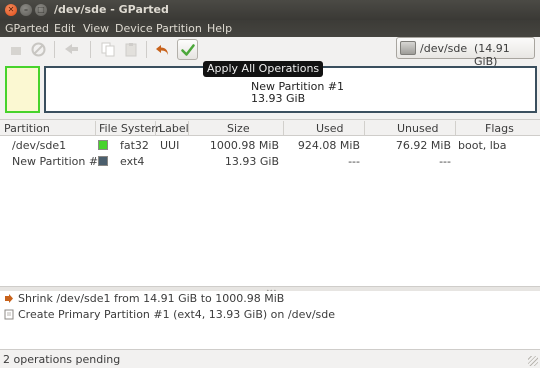 The height and width of the screenshot is (368, 540). Describe the element at coordinates (11, 10) in the screenshot. I see `close-window-button: ✕` at that location.